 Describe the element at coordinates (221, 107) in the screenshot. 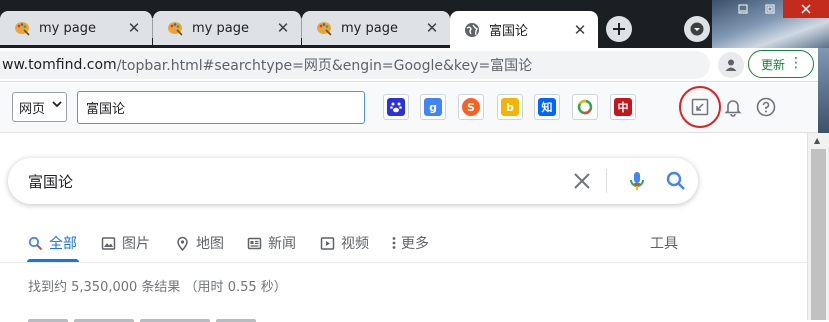

I see `query-input: 富国论` at that location.